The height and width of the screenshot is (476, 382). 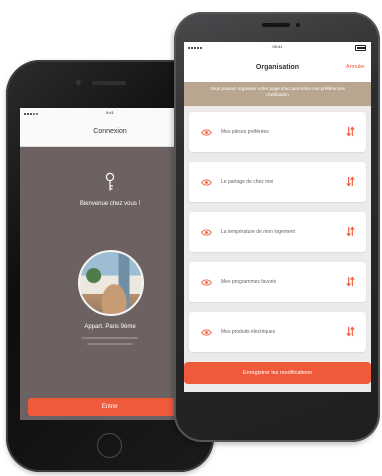 What do you see at coordinates (245, 132) in the screenshot?
I see `list-item-label: Mes pièces préférées` at bounding box center [245, 132].